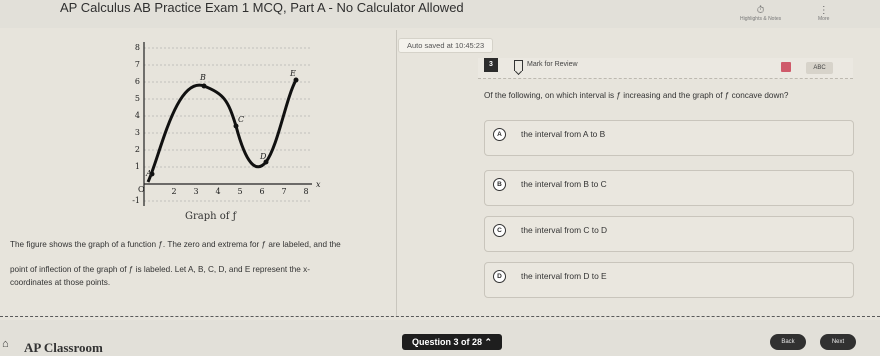 The height and width of the screenshot is (356, 880). Describe the element at coordinates (823, 10) in the screenshot. I see `more-icon: ⋮` at that location.